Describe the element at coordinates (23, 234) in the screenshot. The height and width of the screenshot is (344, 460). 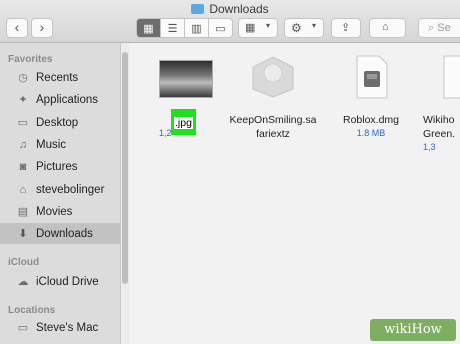
I see `download-icon: ⬇` at that location.